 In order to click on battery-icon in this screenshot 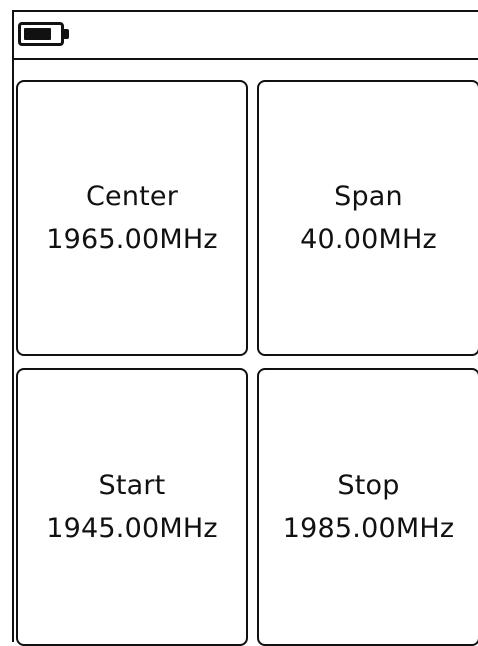, I will do `click(46, 34)`.